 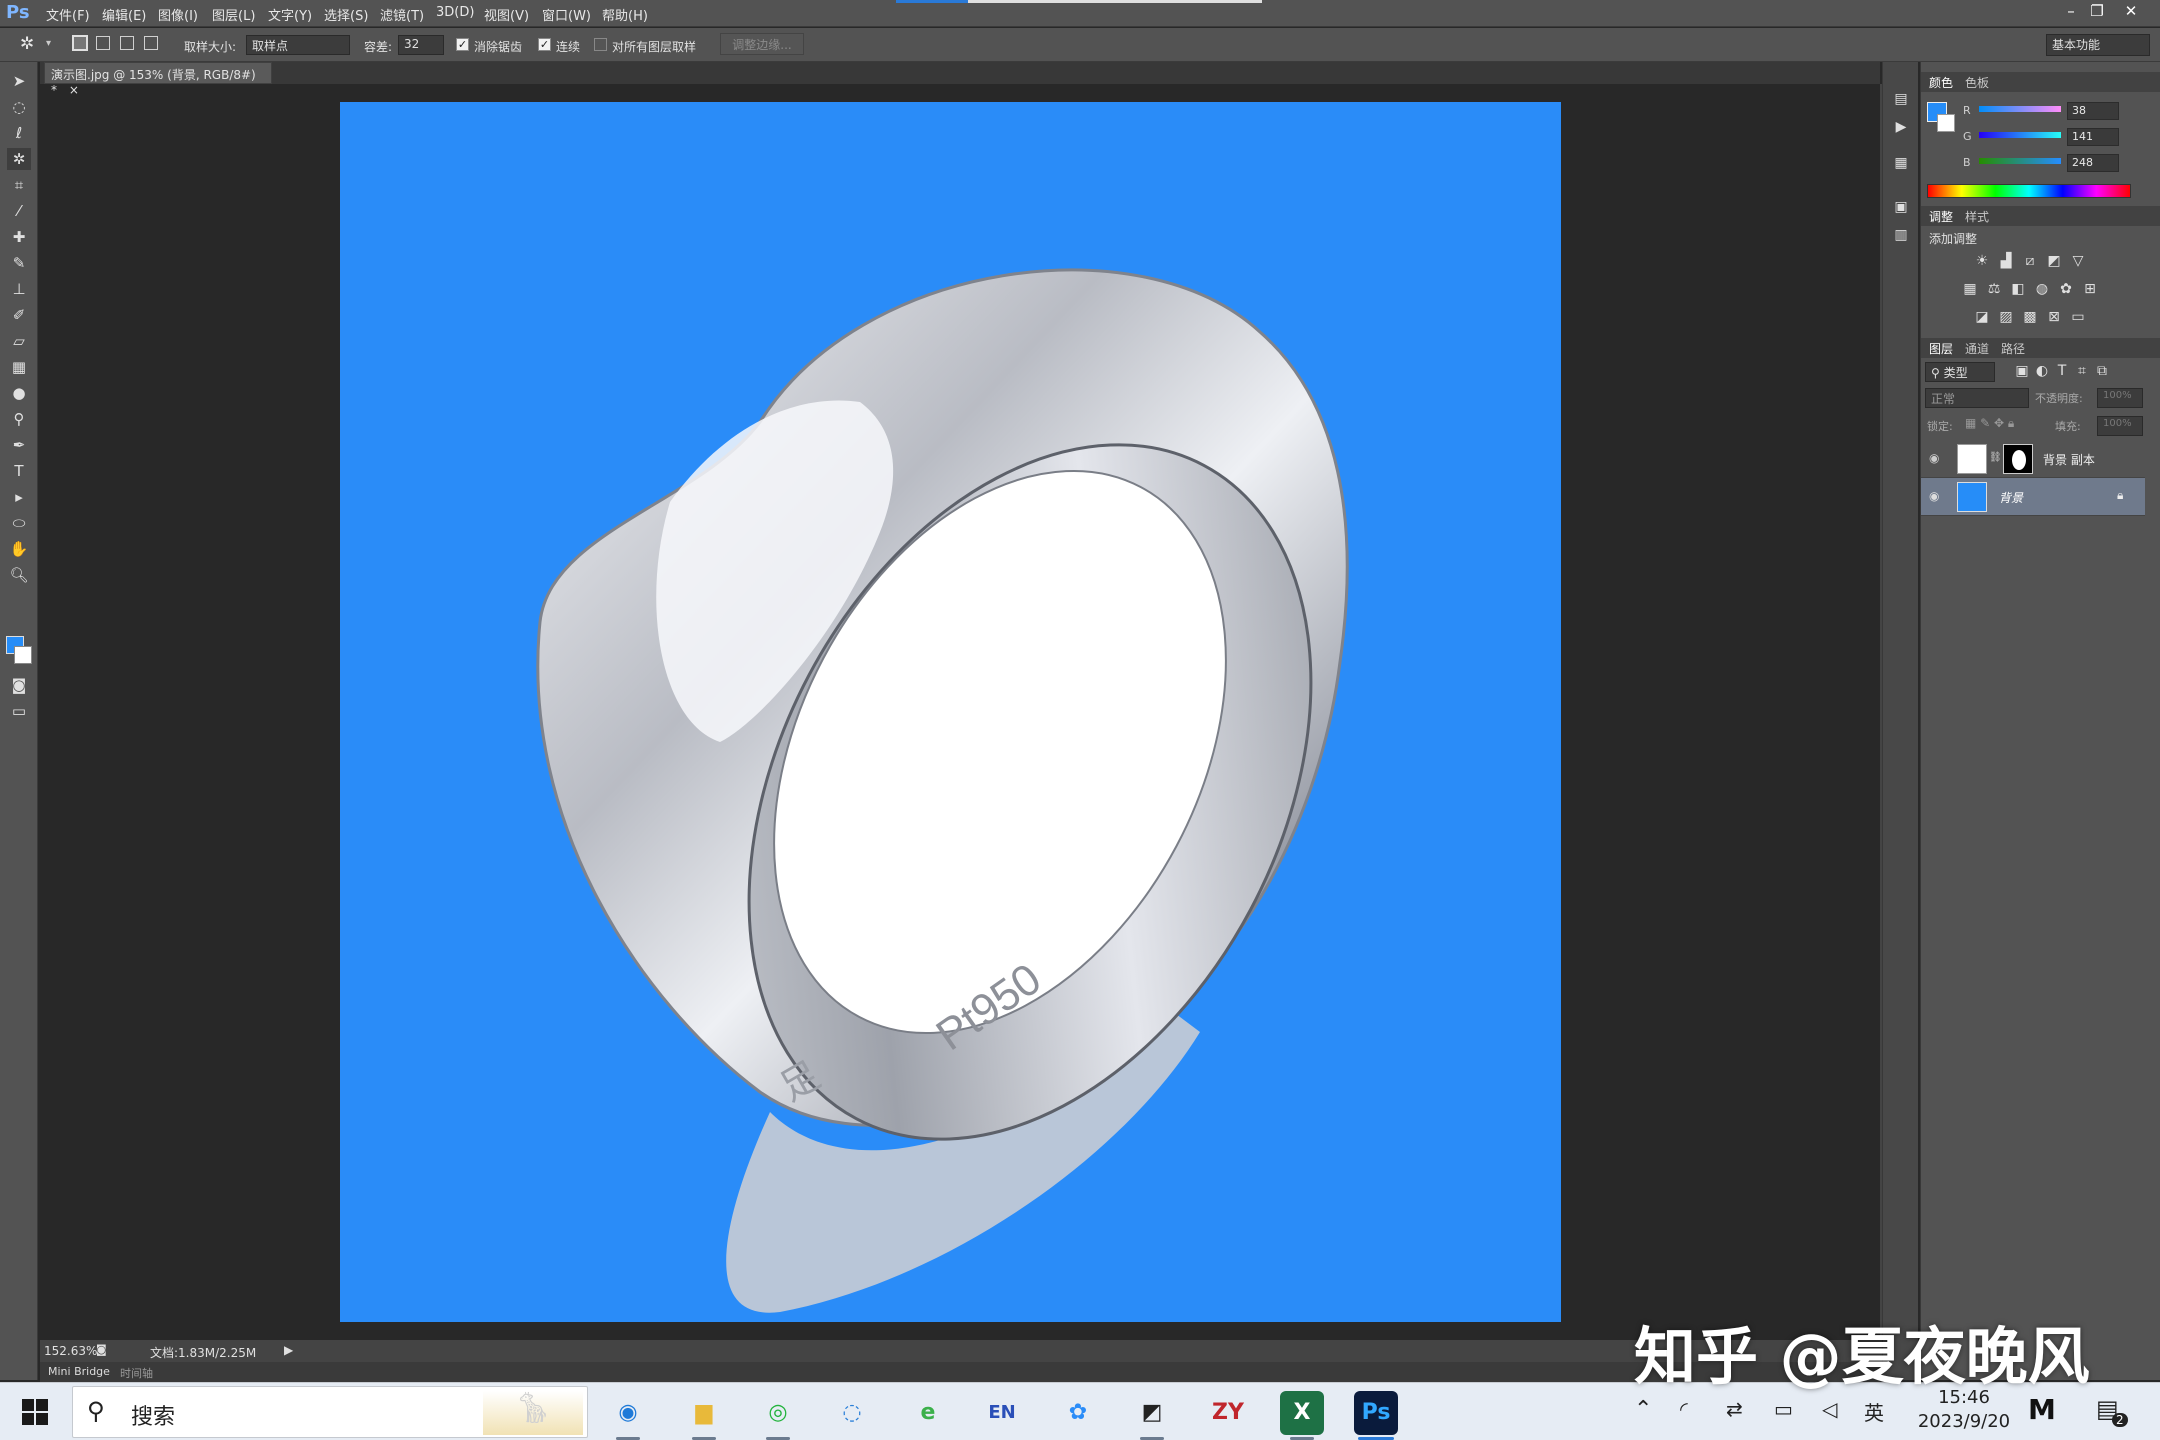 What do you see at coordinates (2093, 163) in the screenshot?
I see `b-value-input: 248` at bounding box center [2093, 163].